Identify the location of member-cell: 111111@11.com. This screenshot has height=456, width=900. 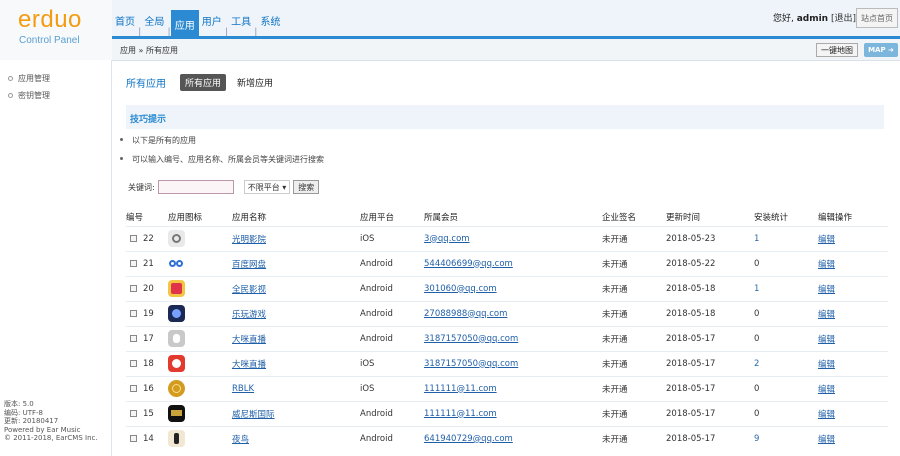
(513, 413).